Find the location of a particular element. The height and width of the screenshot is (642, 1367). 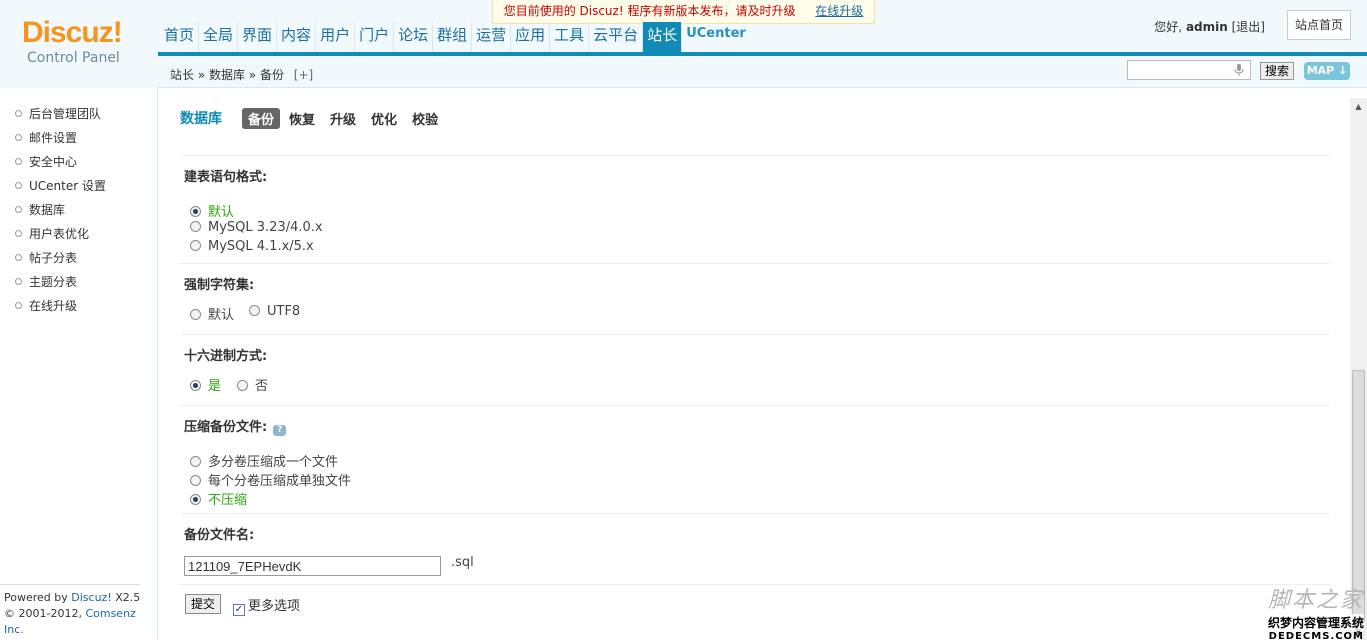

breadcrumb-text: 站长 » 数据库 » 备份 is located at coordinates (227, 75).